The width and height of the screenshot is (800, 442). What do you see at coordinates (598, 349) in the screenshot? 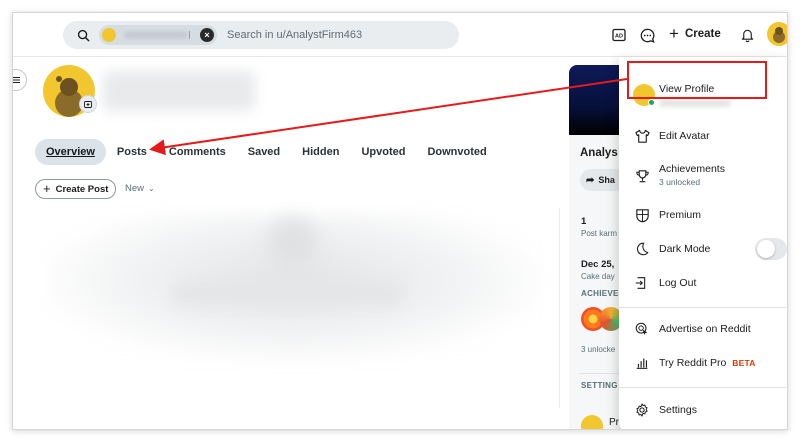
I see `achievements-count: 3 unlocke` at bounding box center [598, 349].